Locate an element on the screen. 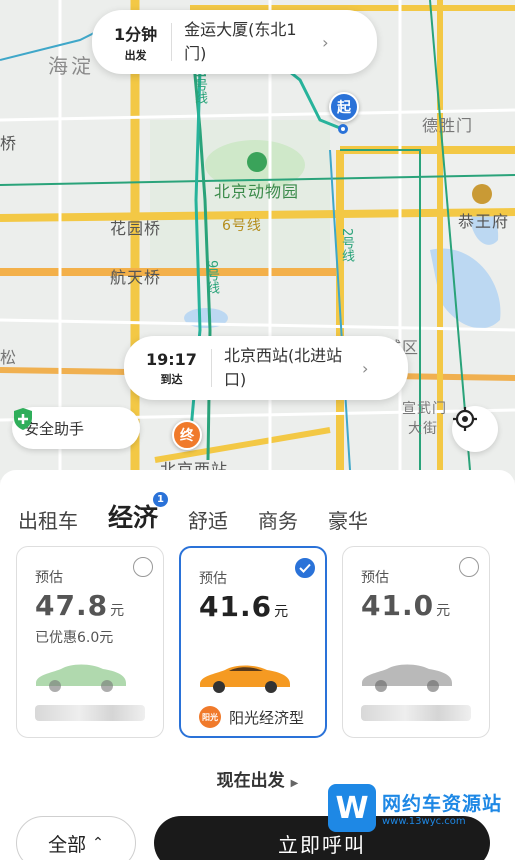 This screenshot has height=860, width=515. safety-assistant-button: 安全助手 is located at coordinates (76, 428).